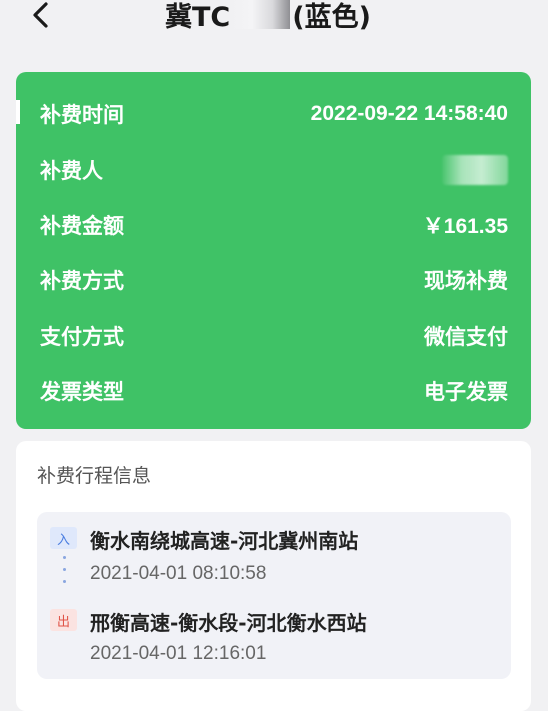 The width and height of the screenshot is (548, 711). Describe the element at coordinates (274, 391) in the screenshot. I see `payment-row-invoice: 发票类型 电子发票` at that location.